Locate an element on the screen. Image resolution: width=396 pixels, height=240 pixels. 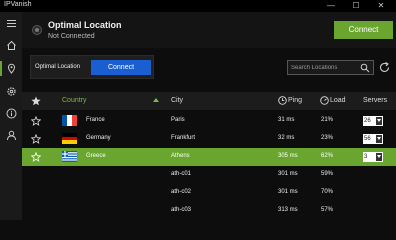
home-icon is located at coordinates (11, 45).